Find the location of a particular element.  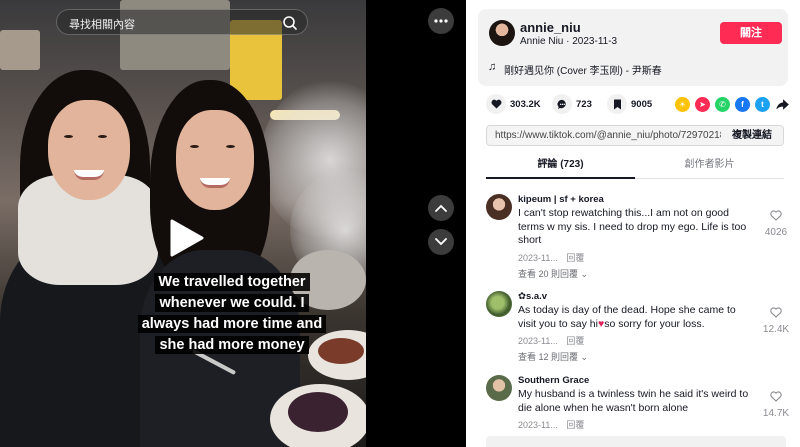

caption-line: always had more time and is located at coordinates (232, 324).